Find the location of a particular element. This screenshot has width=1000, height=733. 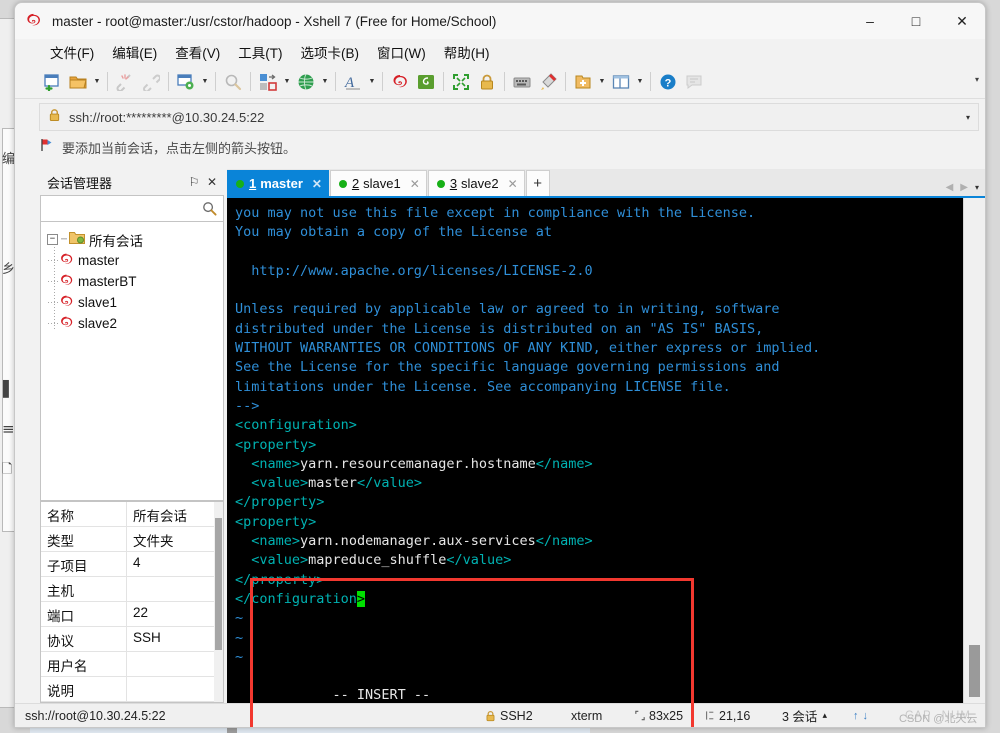

terminal-text: <name> is located at coordinates (276, 541).